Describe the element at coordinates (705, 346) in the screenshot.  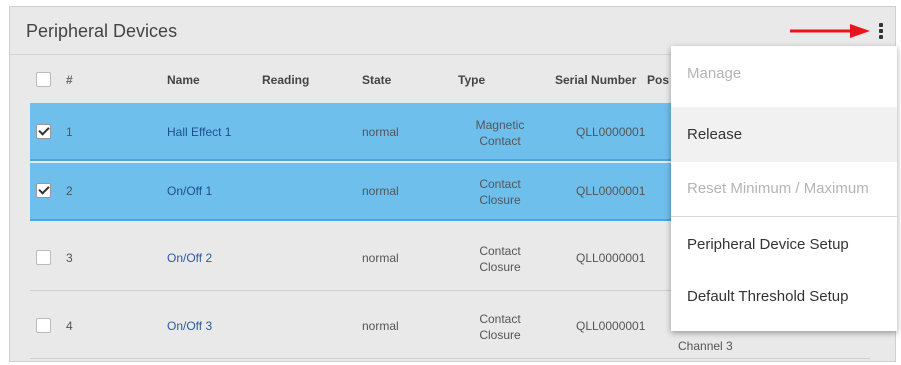
I see `device-channel: Channel 3` at that location.